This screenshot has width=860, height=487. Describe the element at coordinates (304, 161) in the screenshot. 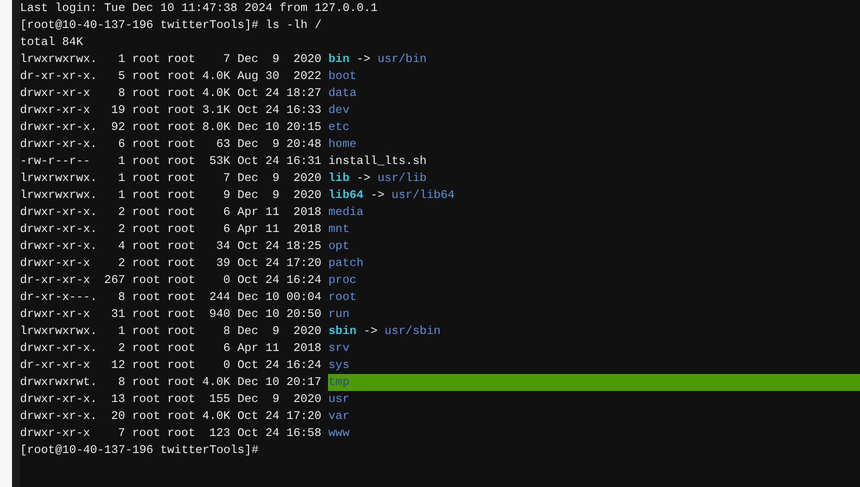

I see `time: 16:31` at that location.